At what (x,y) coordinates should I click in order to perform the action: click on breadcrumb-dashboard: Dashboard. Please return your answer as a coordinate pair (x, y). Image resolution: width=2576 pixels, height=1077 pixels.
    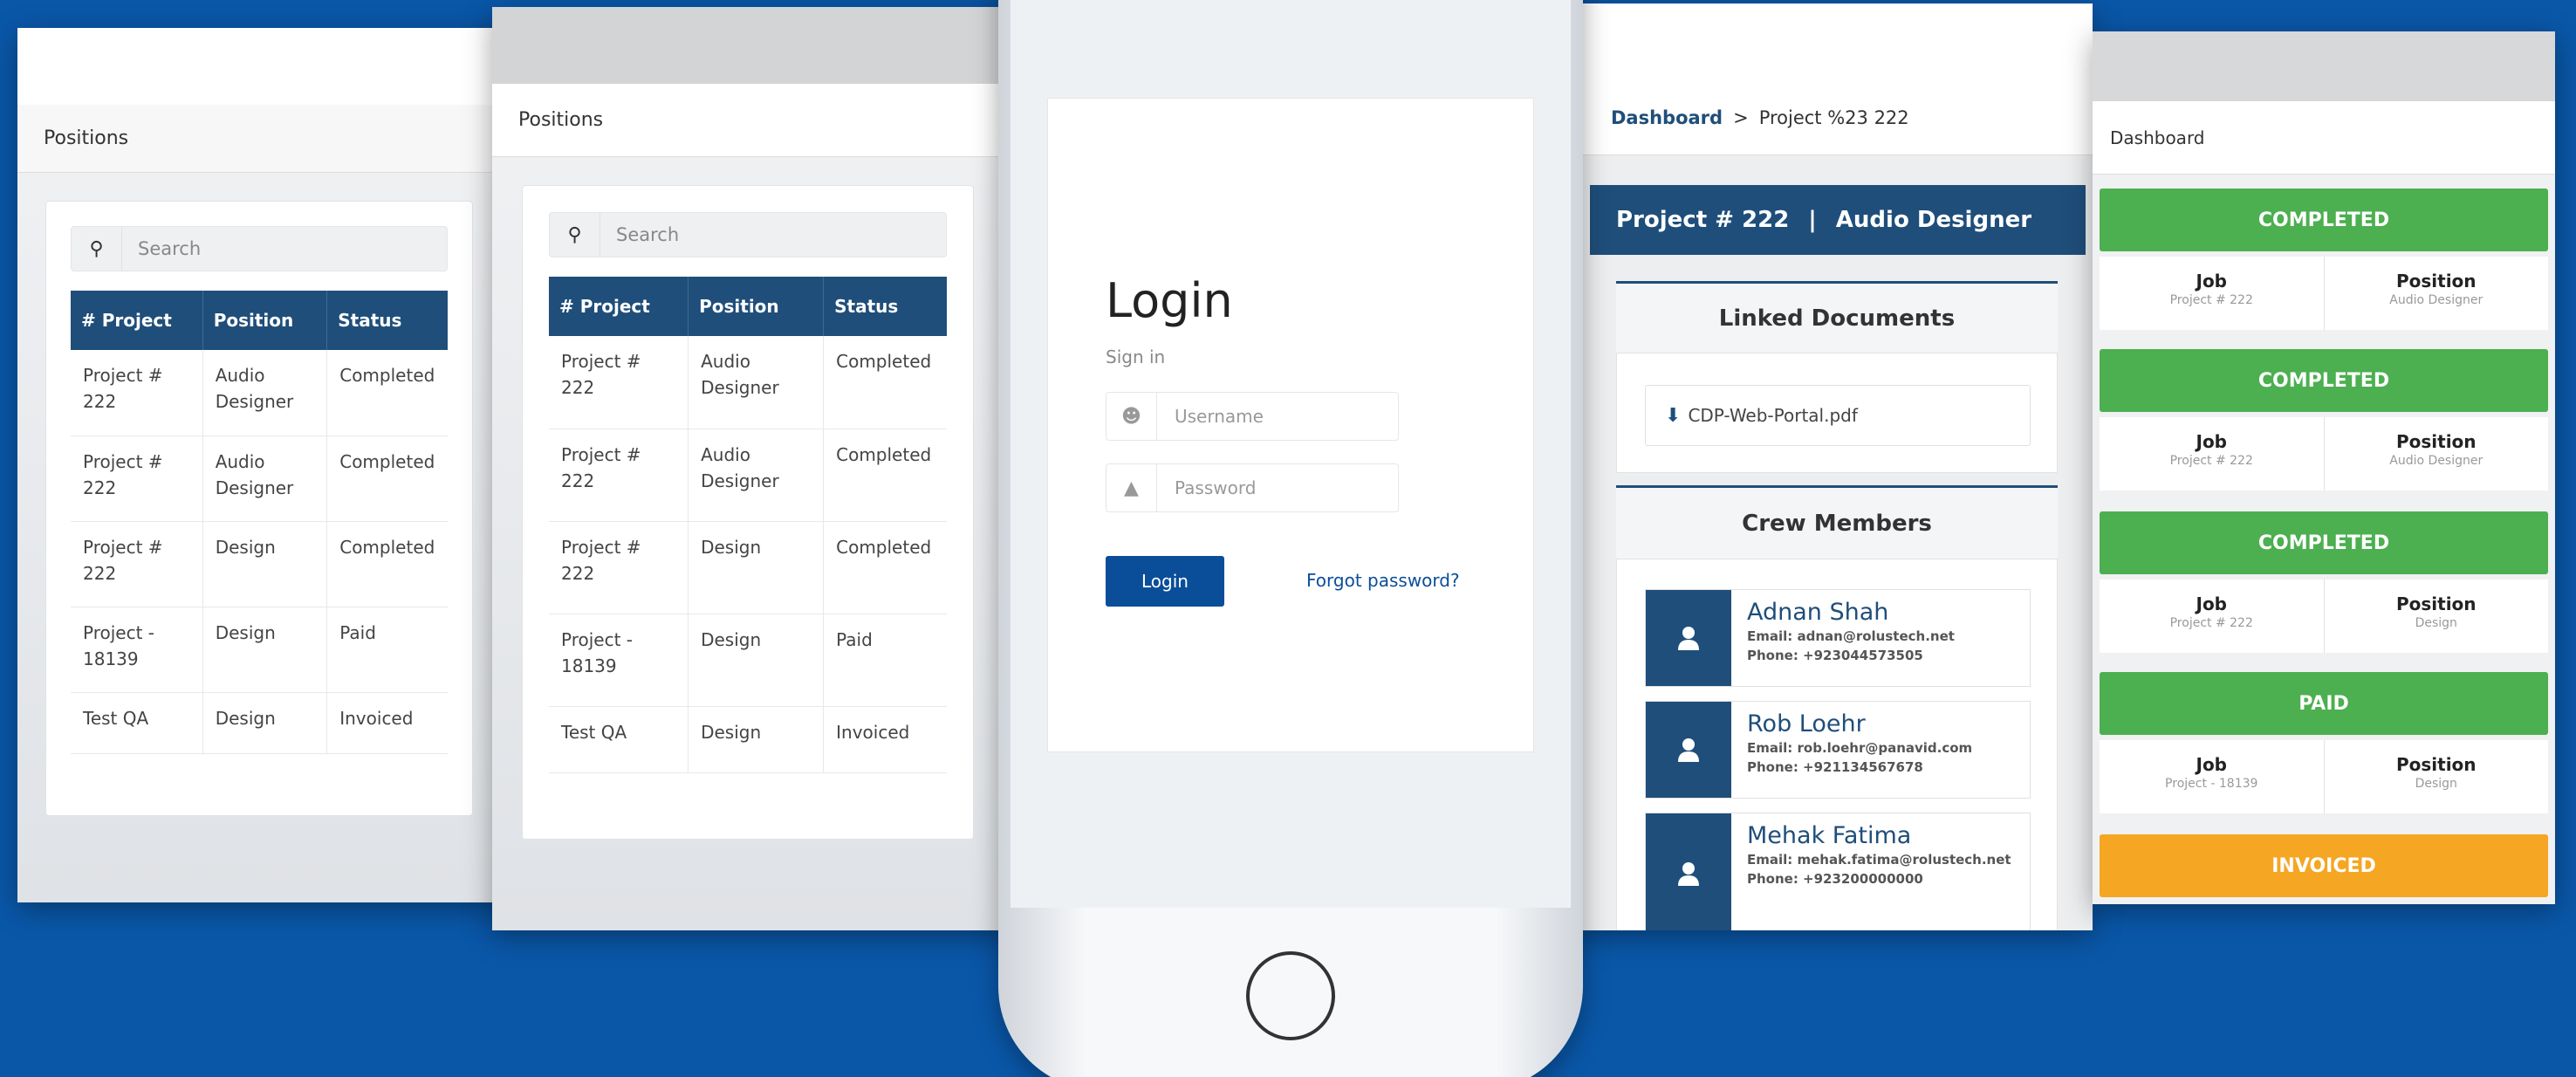
    Looking at the image, I should click on (1667, 117).